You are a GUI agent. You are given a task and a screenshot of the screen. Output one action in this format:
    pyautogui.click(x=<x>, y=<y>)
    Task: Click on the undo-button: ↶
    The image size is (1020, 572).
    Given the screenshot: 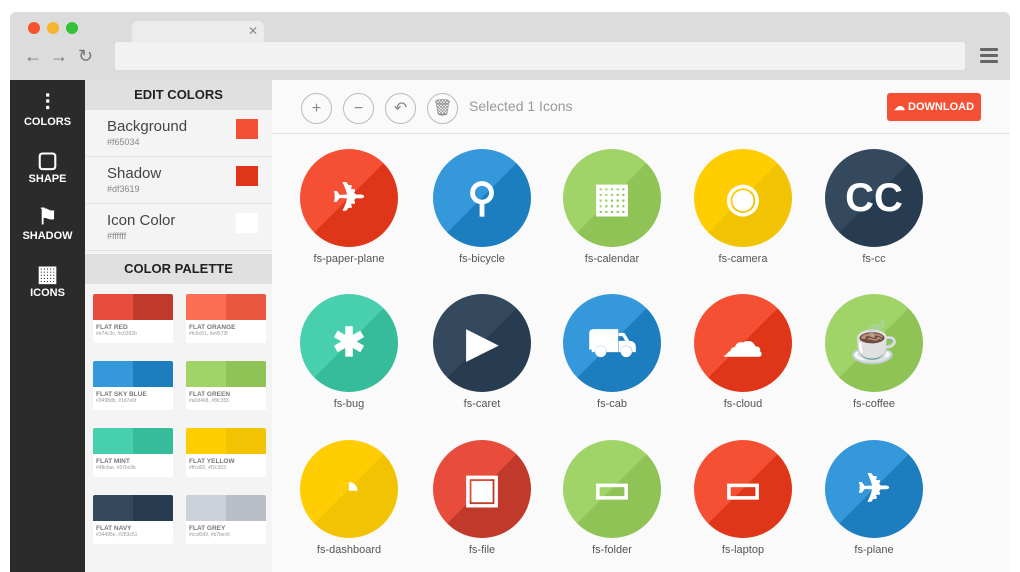 What is the action you would take?
    pyautogui.click(x=400, y=108)
    